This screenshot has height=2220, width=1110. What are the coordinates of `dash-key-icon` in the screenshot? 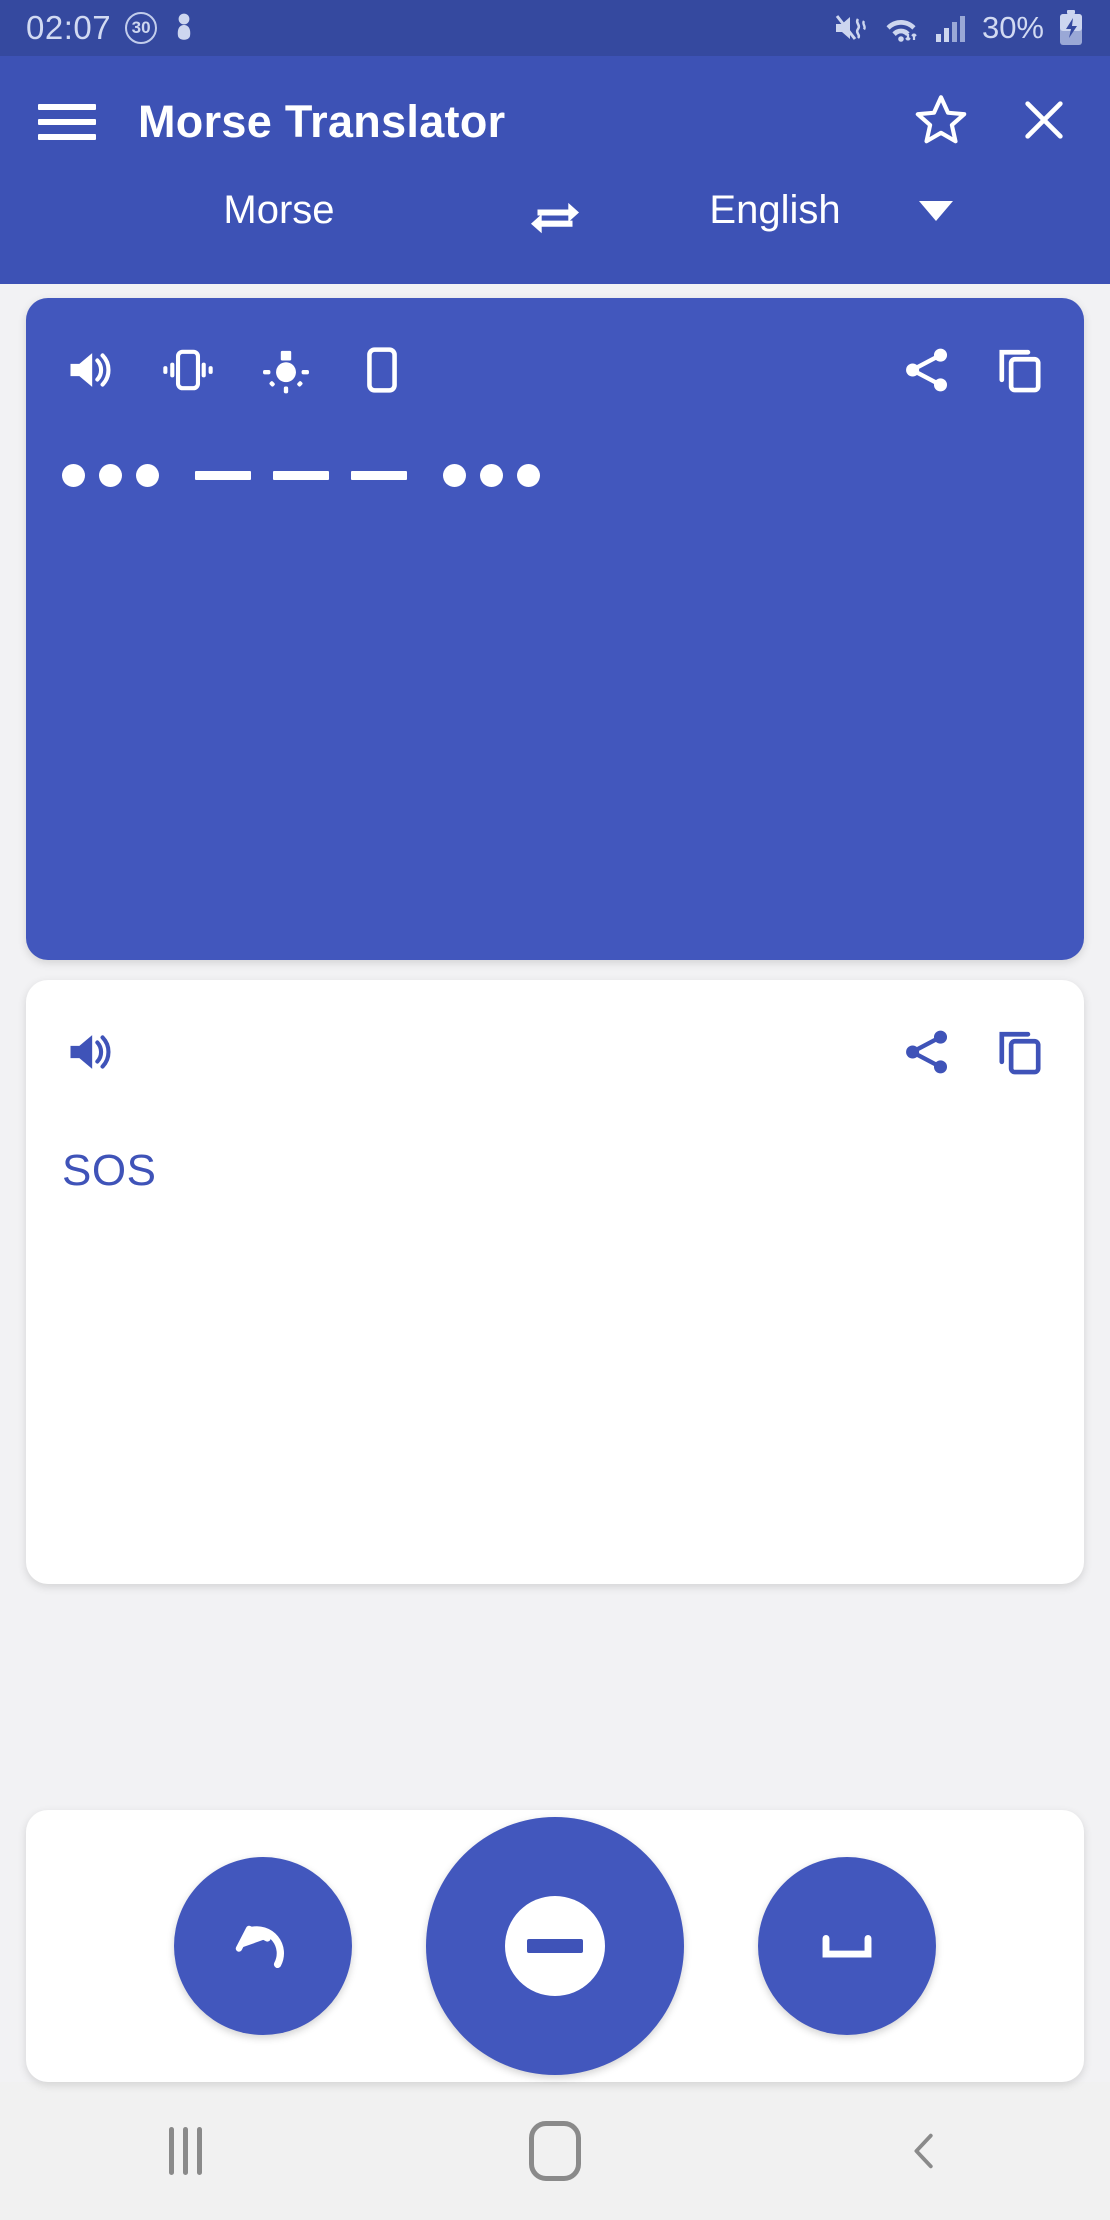 It's located at (555, 1946).